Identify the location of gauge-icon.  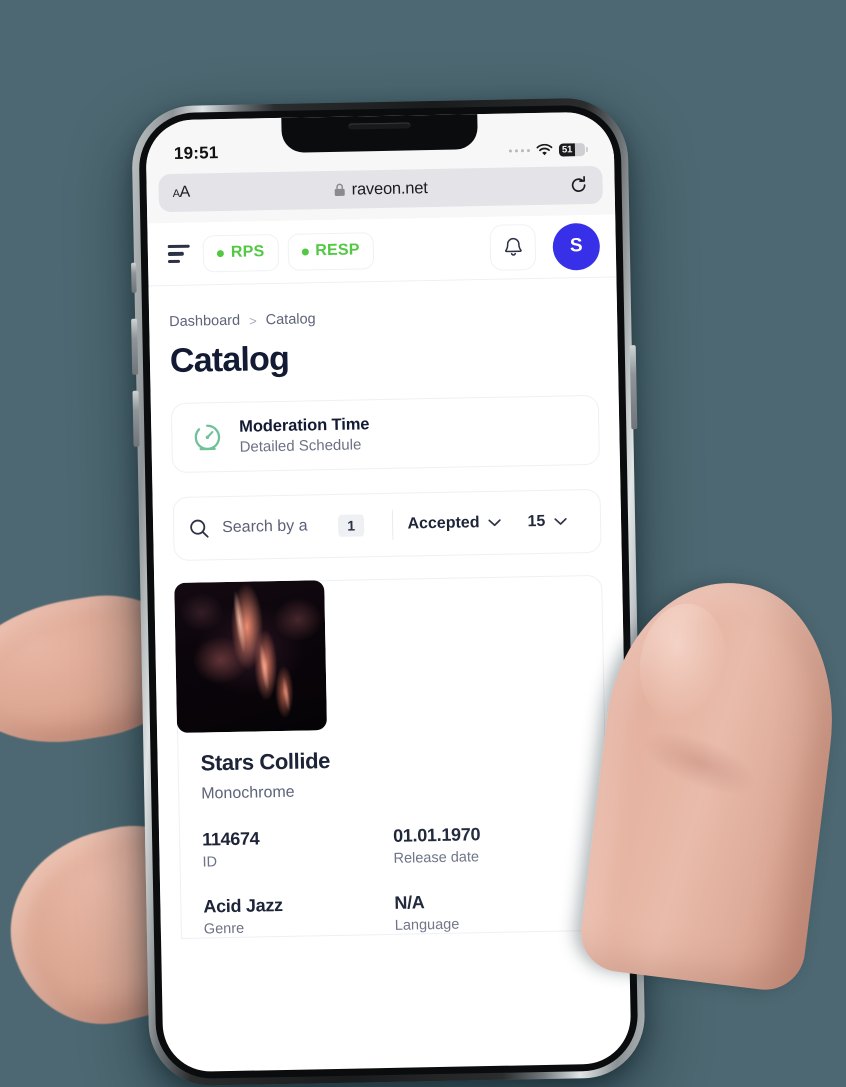
(207, 437).